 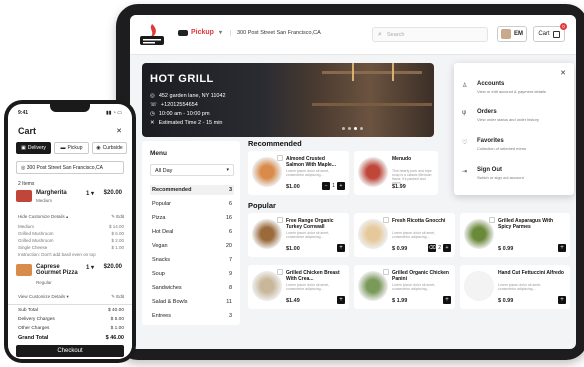 I want to click on item-price: $ 0.99, so click(x=506, y=249).